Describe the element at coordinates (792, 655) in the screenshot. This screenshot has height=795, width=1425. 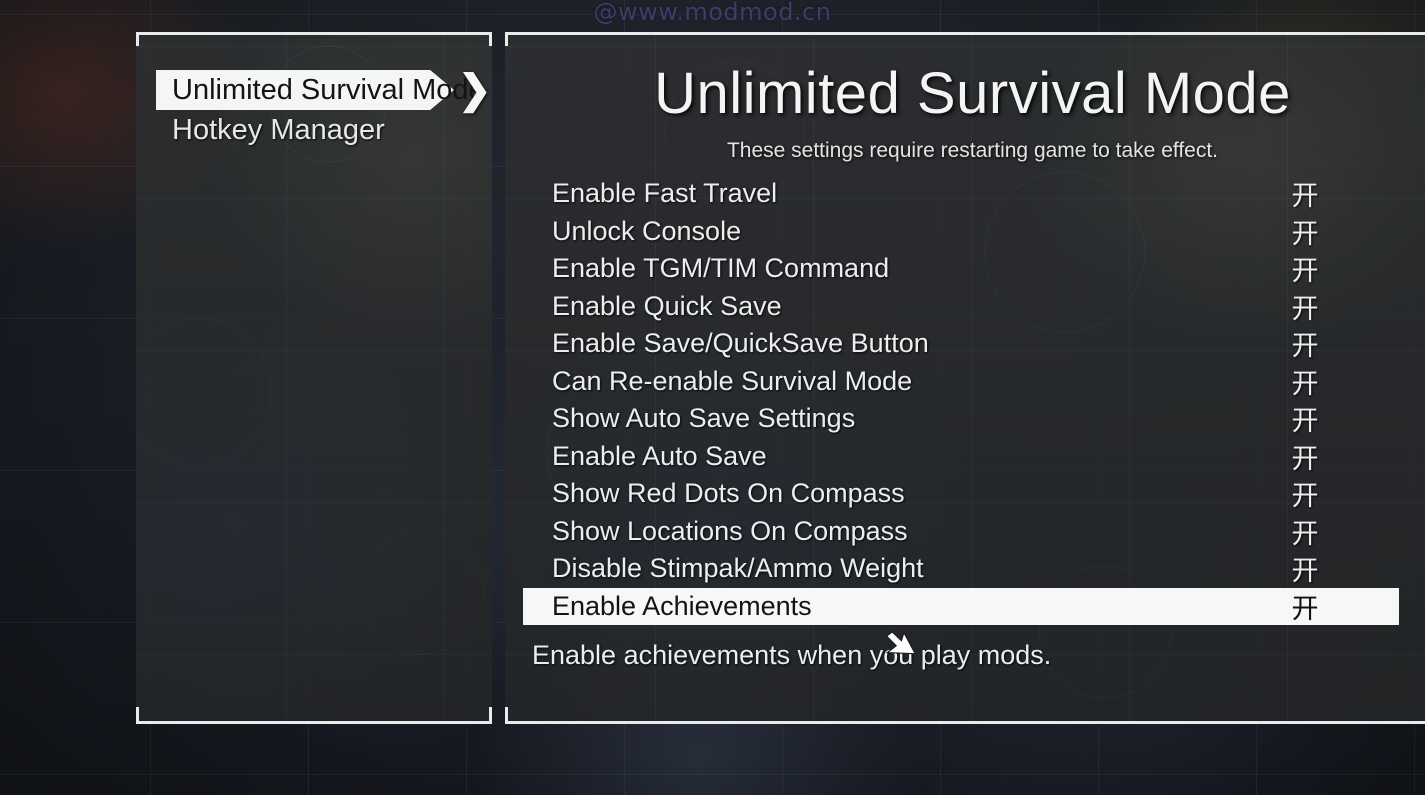
I see `setting-description: Enable achievements when you play mods.` at that location.